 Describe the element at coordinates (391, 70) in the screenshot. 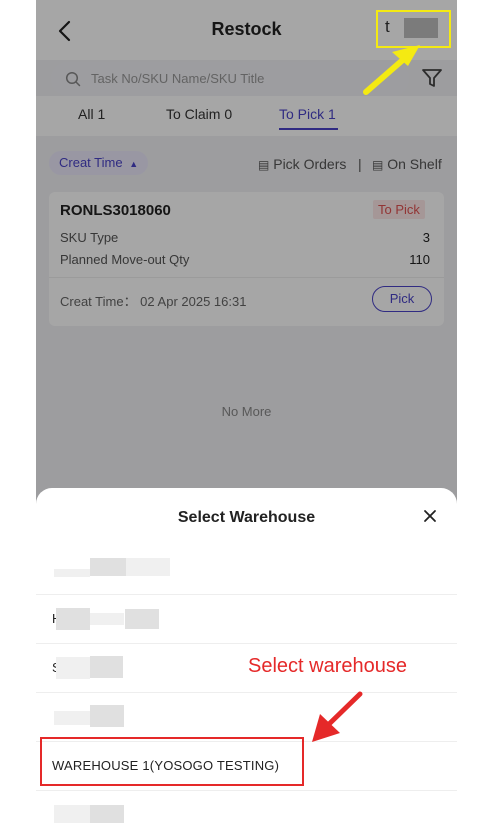

I see `yellow-arrow-icon` at that location.